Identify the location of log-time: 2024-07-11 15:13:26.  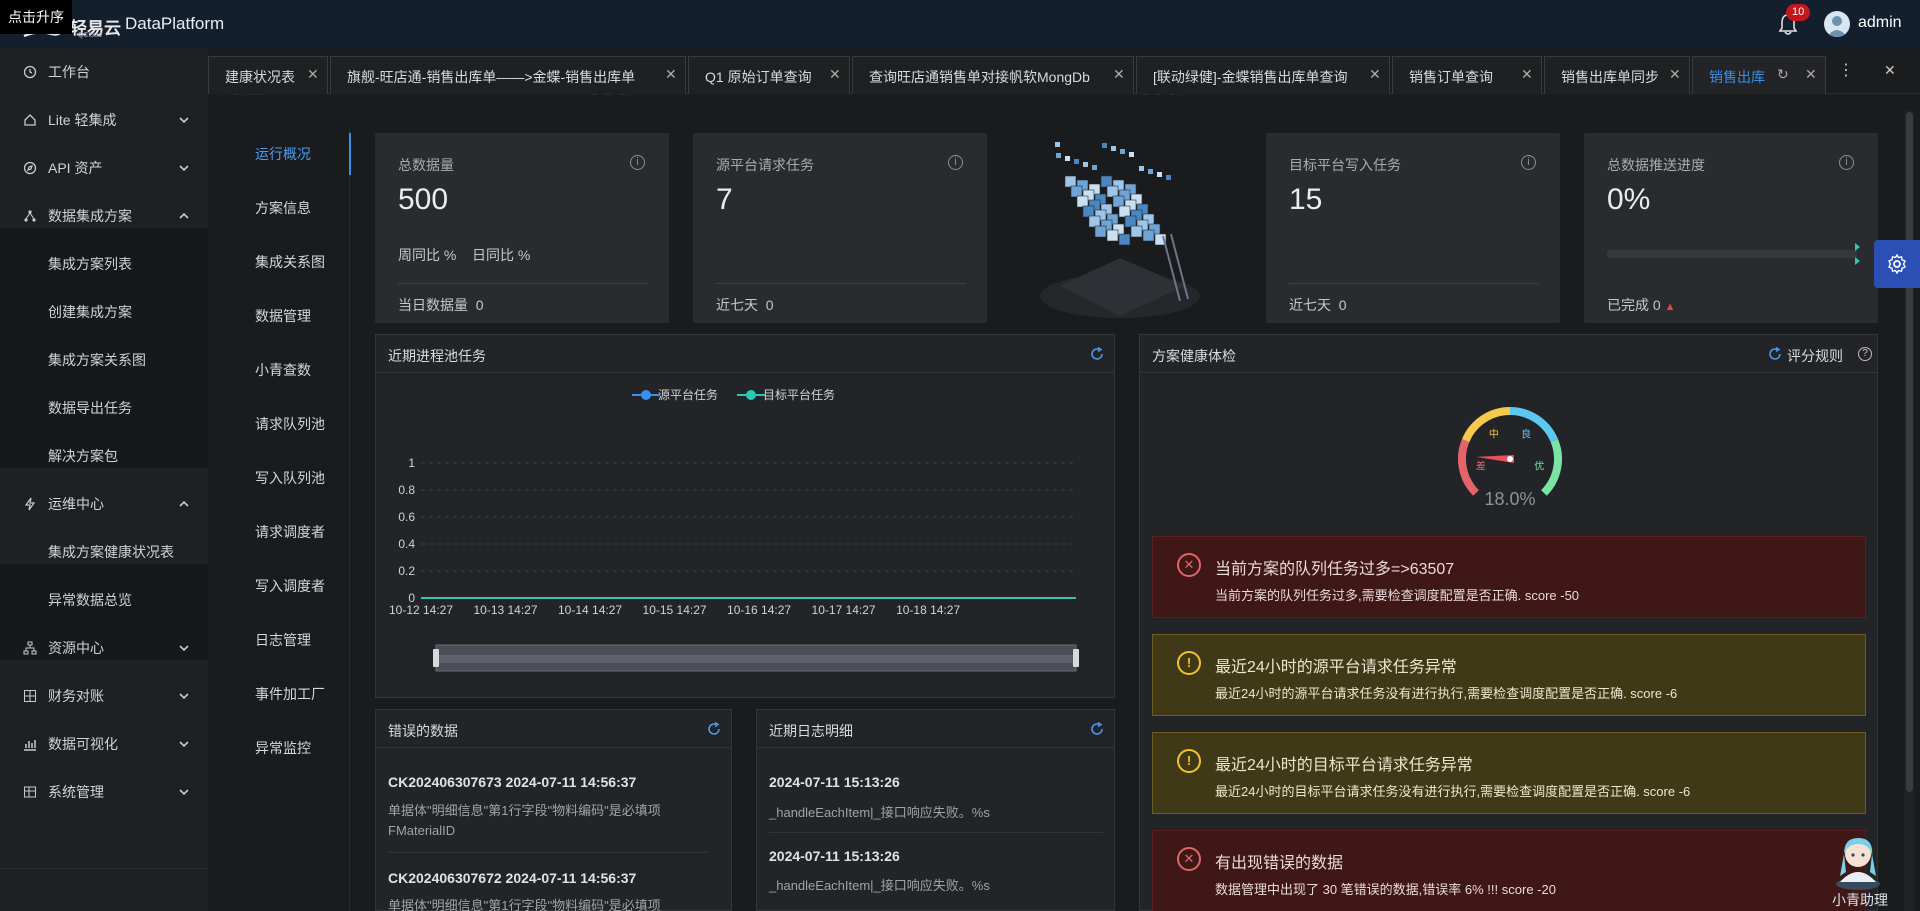
(834, 856).